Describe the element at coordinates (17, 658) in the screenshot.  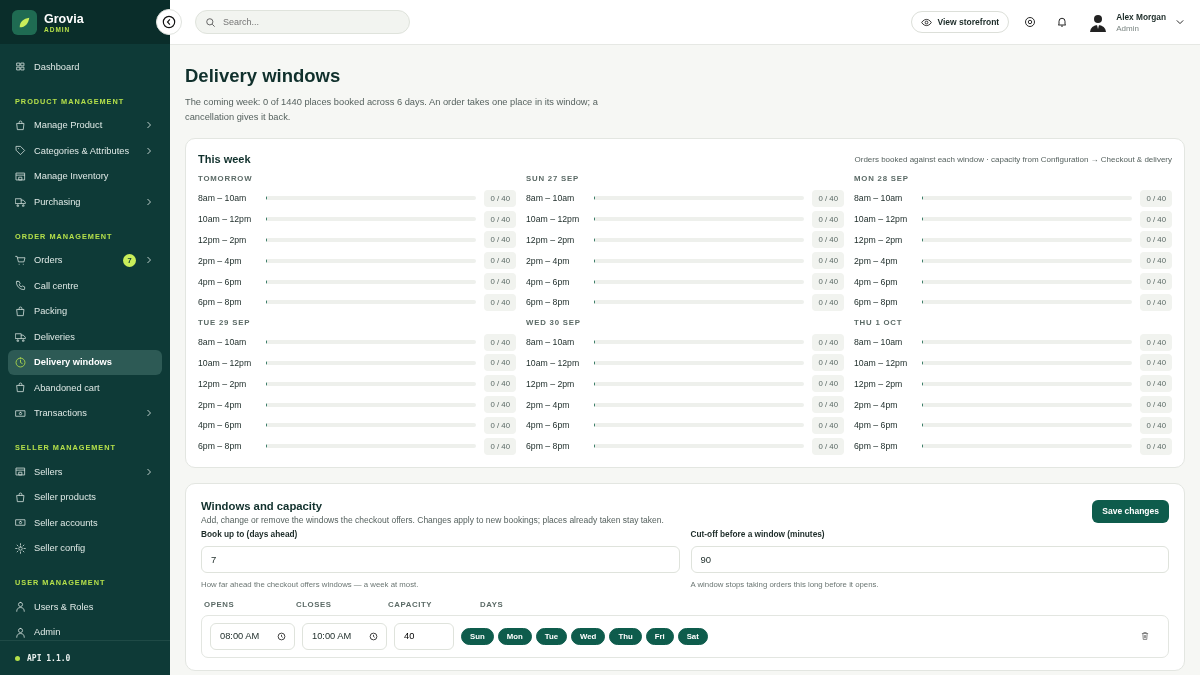
I see `status-dot` at that location.